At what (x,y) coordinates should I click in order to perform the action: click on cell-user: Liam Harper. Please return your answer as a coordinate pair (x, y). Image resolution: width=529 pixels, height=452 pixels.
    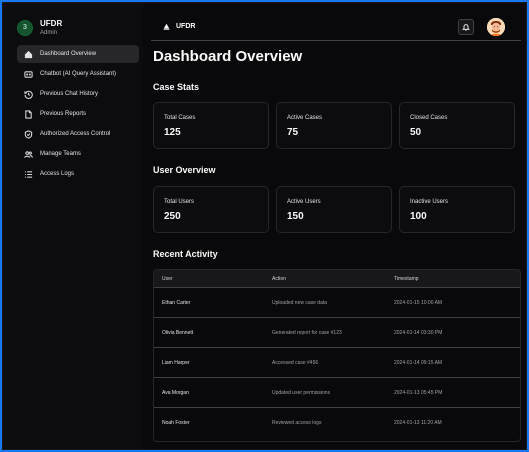
    Looking at the image, I should click on (176, 362).